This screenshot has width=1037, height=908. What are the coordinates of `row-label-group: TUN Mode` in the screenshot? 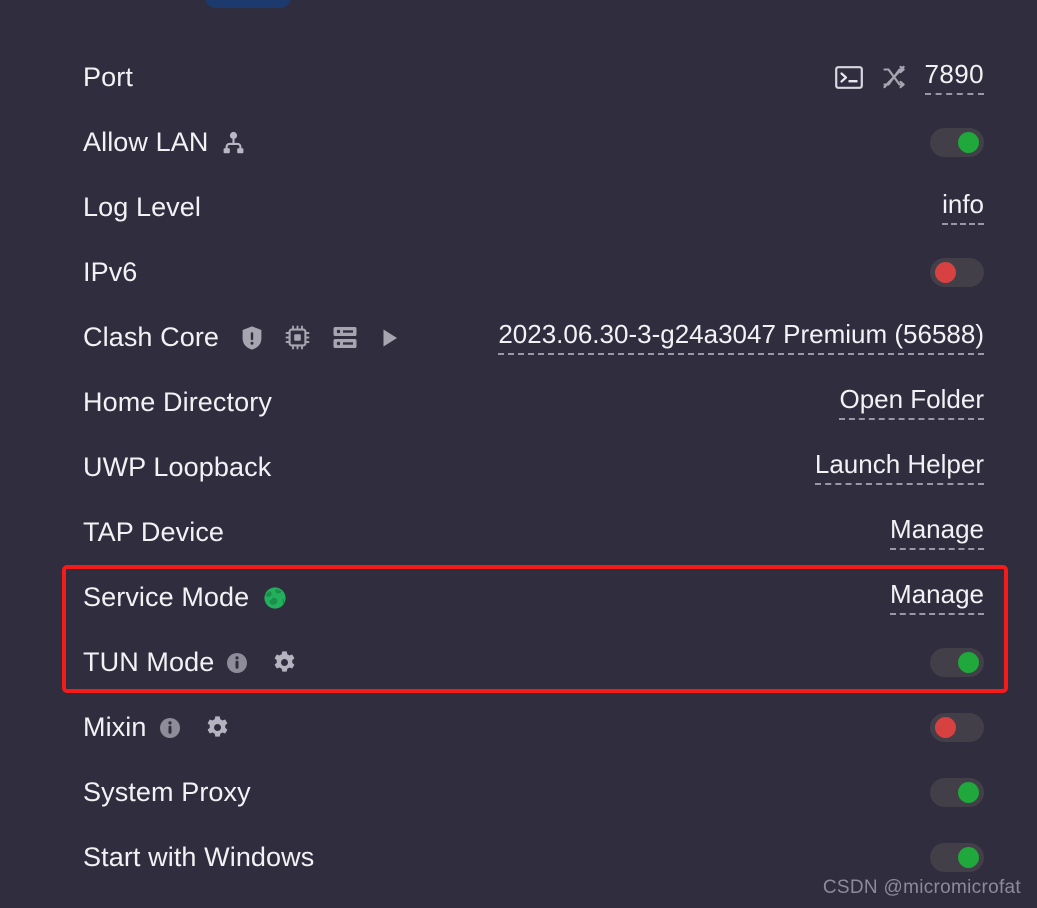 It's located at (190, 662).